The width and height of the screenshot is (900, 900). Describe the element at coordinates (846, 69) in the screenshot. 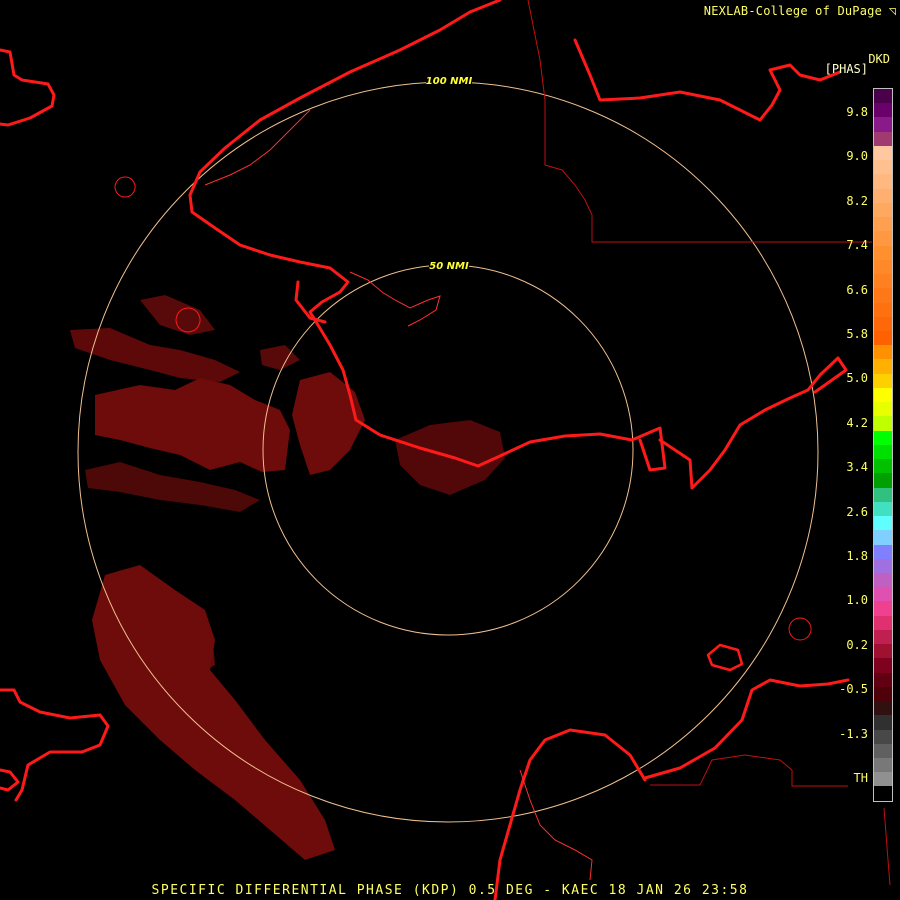

I see `units-label: [PHAS]` at that location.